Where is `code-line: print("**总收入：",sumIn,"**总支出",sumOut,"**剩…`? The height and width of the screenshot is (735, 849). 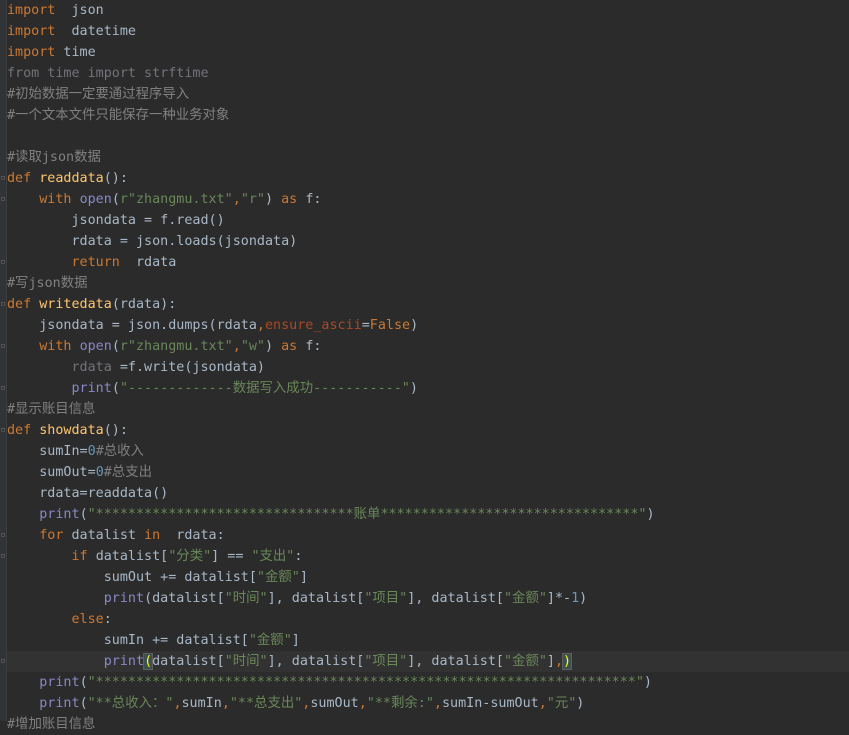
code-line: print("**总收入：",sumIn,"**总支出",sumOut,"**剩… is located at coordinates (428, 703).